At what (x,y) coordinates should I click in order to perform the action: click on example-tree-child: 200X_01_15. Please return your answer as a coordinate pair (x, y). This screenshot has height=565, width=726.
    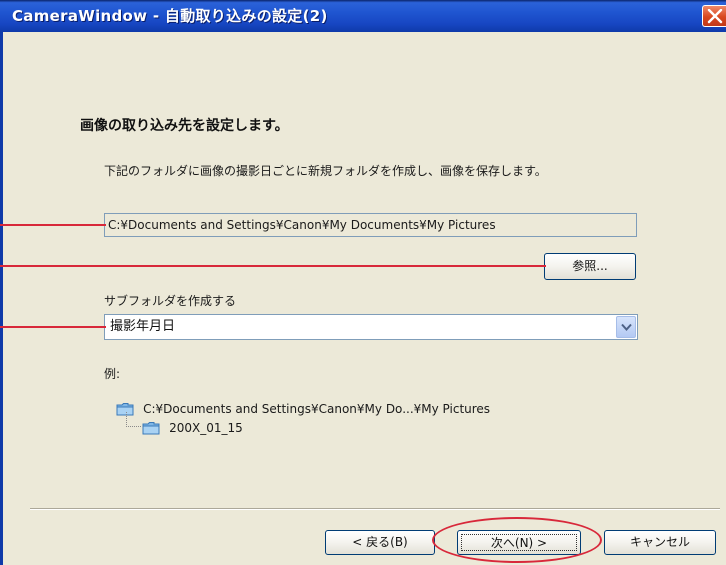
    Looking at the image, I should click on (192, 426).